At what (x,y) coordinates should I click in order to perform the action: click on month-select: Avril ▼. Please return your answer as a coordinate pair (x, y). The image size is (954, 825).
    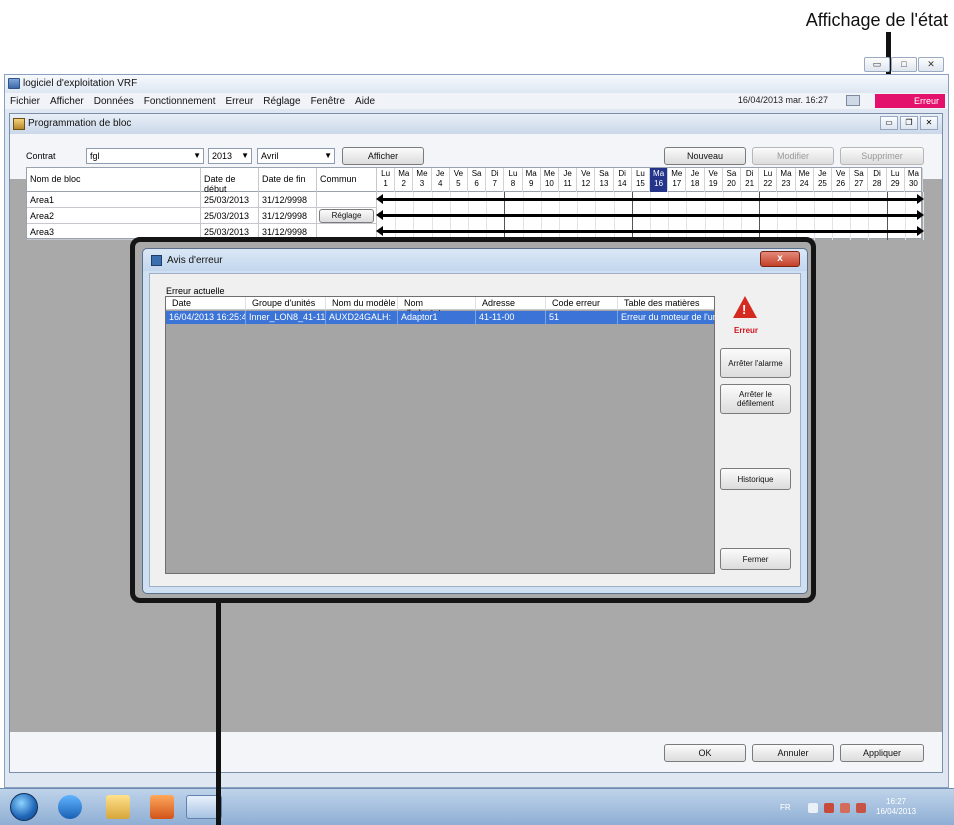
    Looking at the image, I should click on (296, 156).